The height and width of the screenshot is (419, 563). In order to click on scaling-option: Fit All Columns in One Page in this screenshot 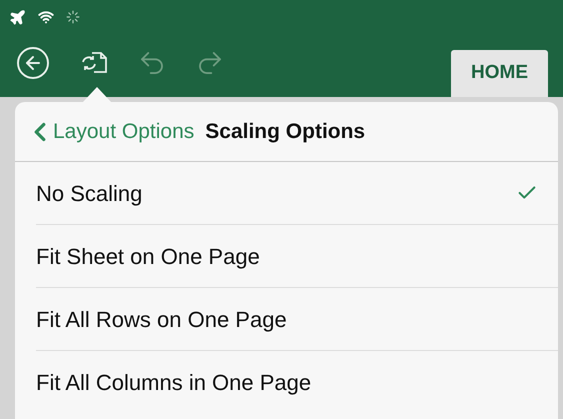, I will do `click(297, 382)`.